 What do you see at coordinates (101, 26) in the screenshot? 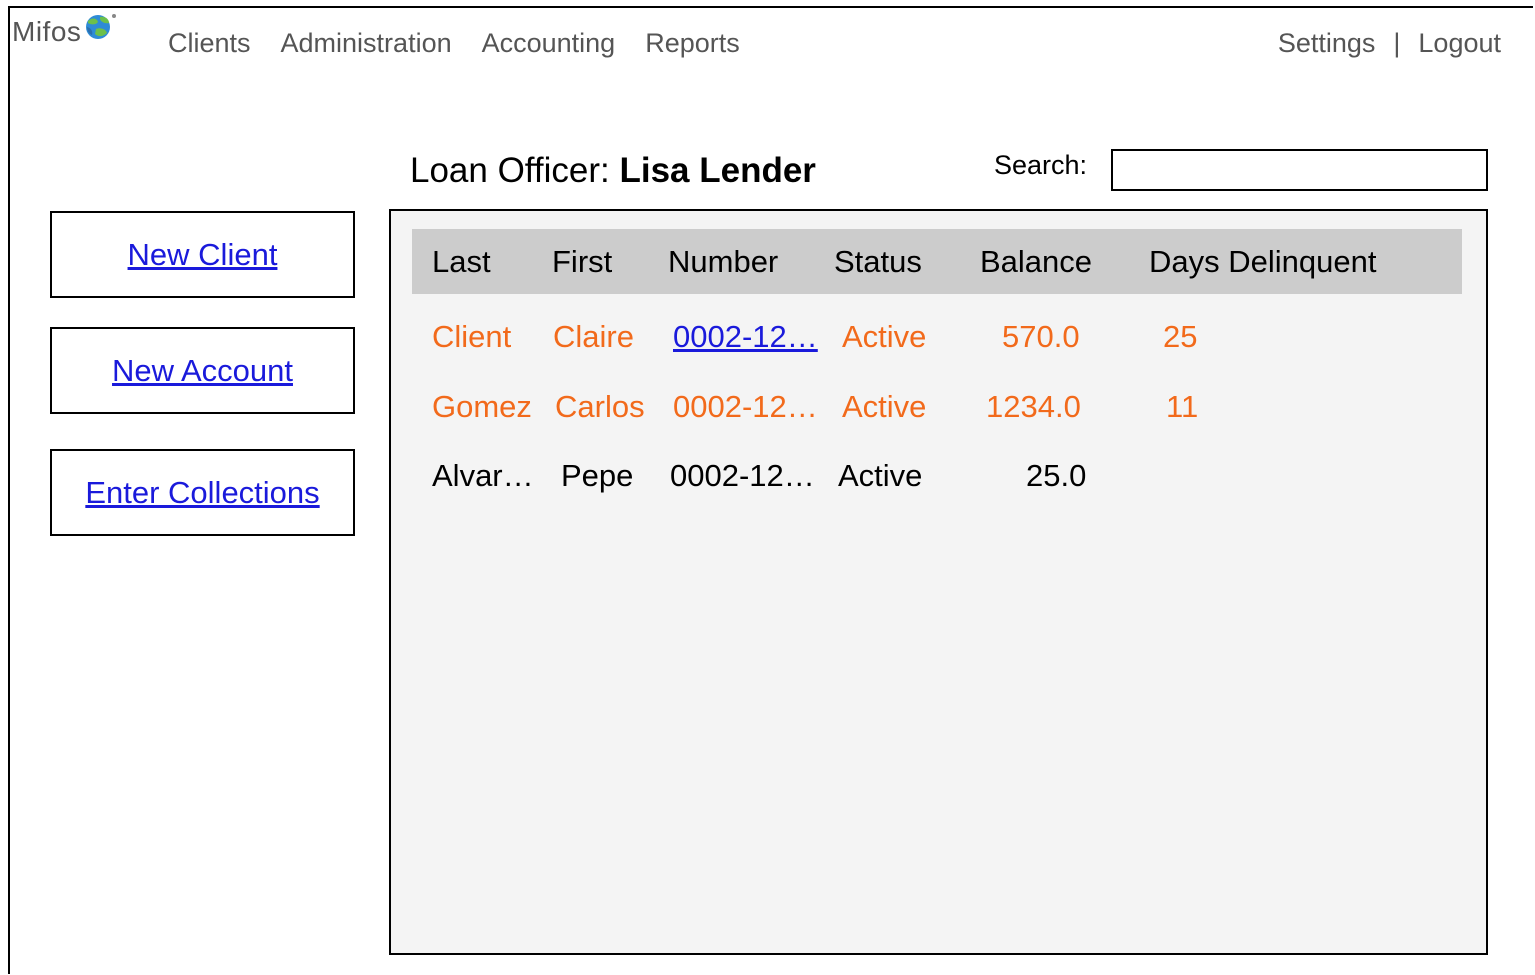
I see `globe-icon` at bounding box center [101, 26].